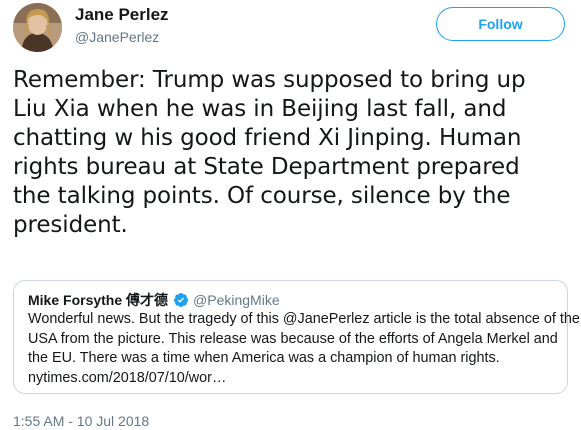 The width and height of the screenshot is (581, 430). I want to click on author-handle: @JanePerlez, so click(122, 37).